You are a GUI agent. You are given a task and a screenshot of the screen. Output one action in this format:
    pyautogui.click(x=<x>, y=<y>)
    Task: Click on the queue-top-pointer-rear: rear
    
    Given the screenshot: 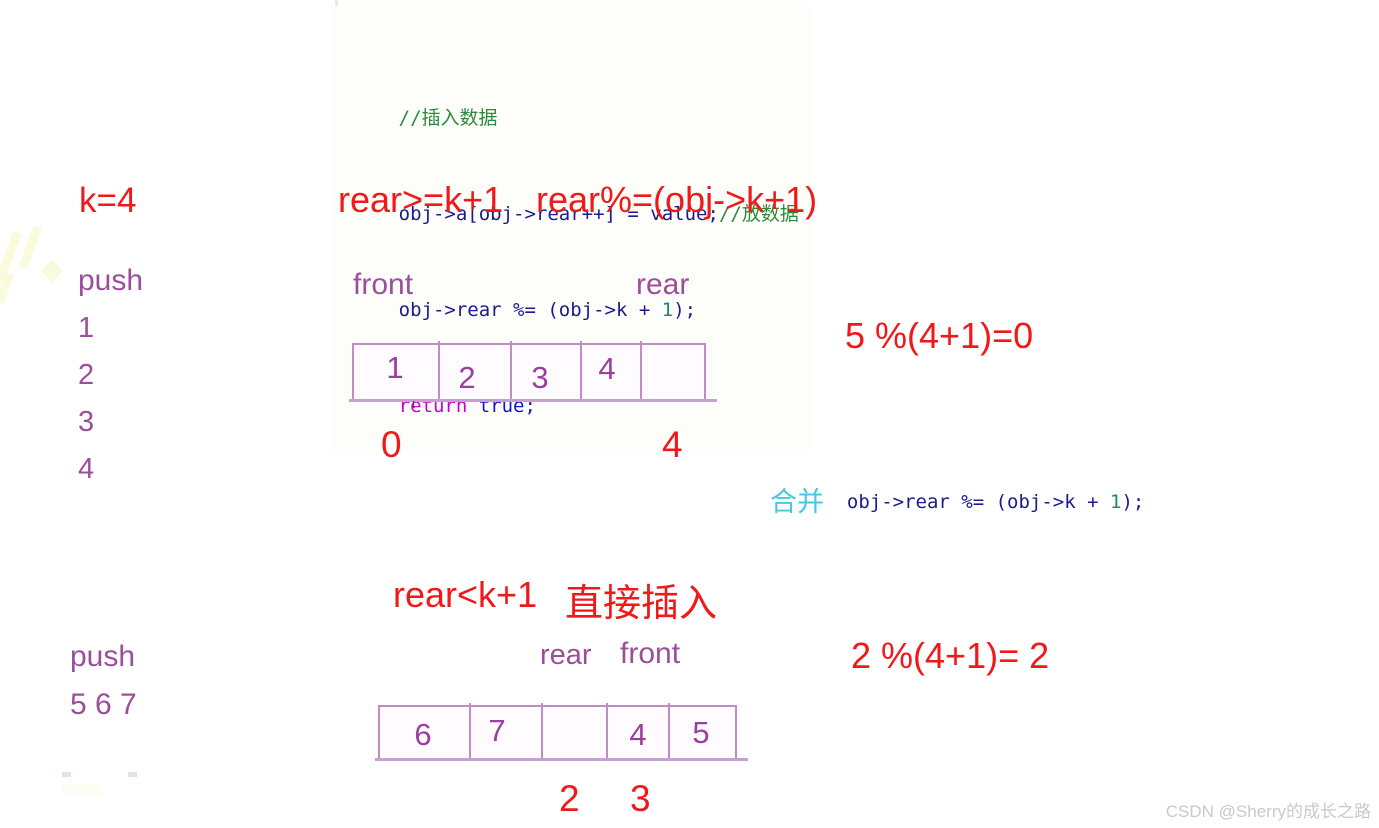 What is the action you would take?
    pyautogui.click(x=663, y=284)
    